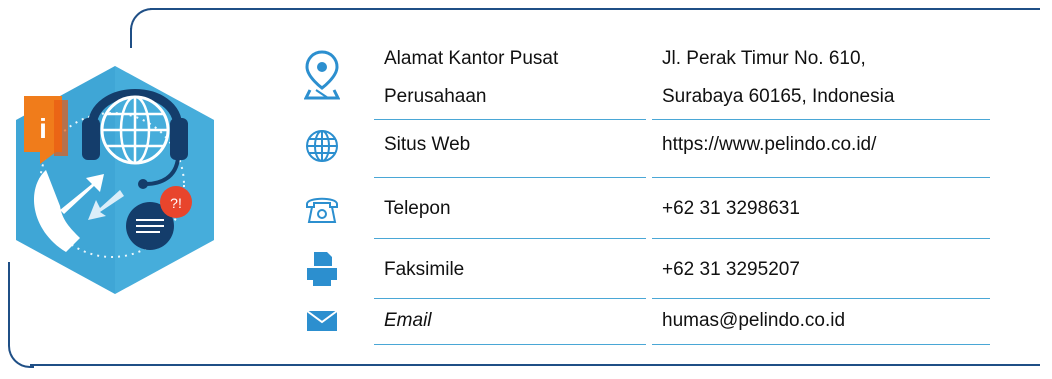  What do you see at coordinates (435, 96) in the screenshot?
I see `address-label-line2: Perusahaan` at bounding box center [435, 96].